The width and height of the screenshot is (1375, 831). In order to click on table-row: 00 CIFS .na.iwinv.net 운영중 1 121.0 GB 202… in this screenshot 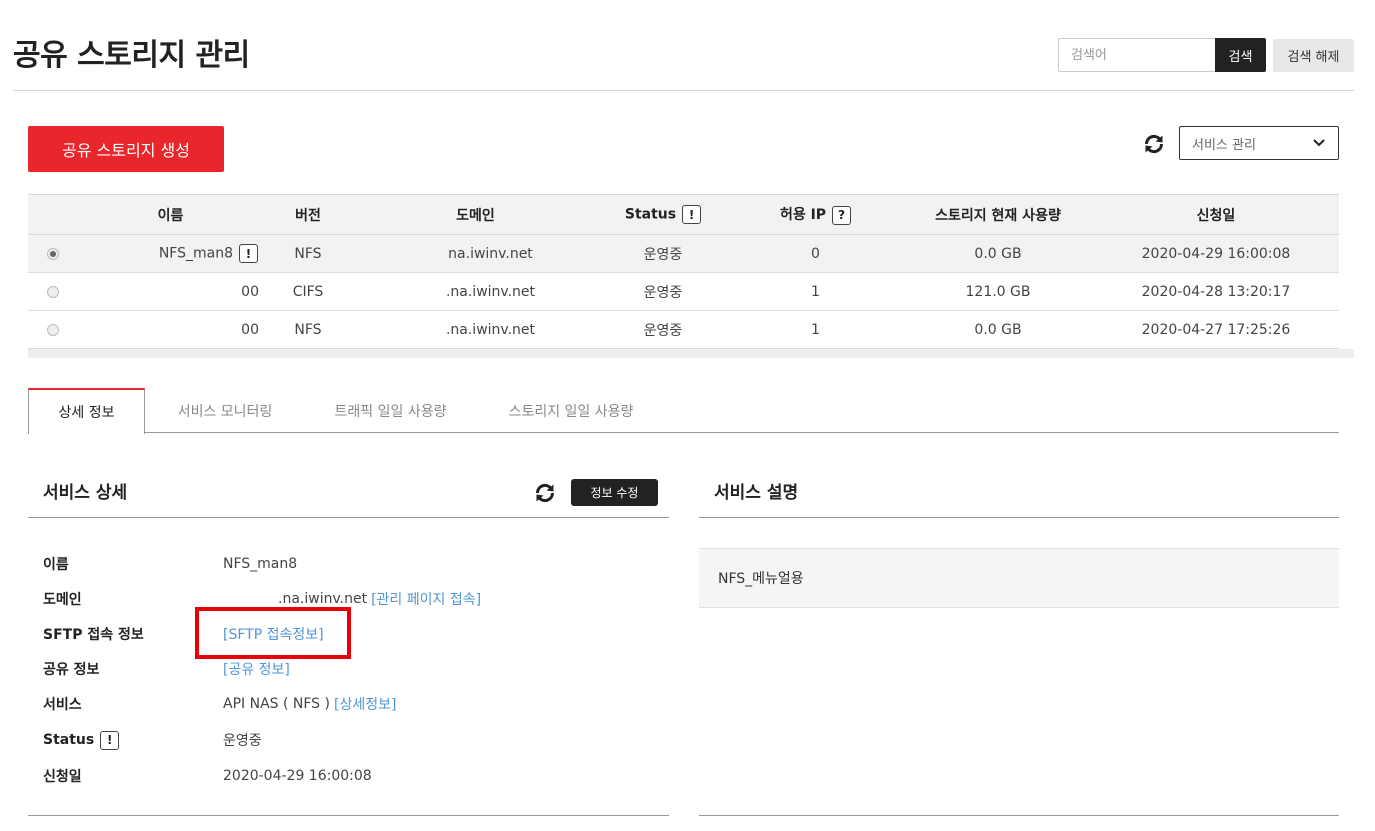, I will do `click(683, 292)`.